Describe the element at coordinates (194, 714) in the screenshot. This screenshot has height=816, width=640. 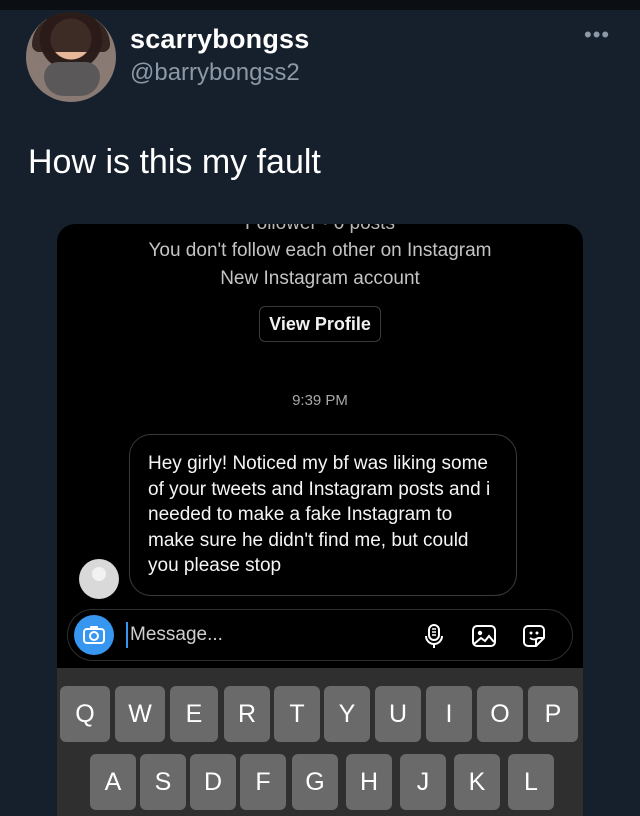
I see `key-e: E` at that location.